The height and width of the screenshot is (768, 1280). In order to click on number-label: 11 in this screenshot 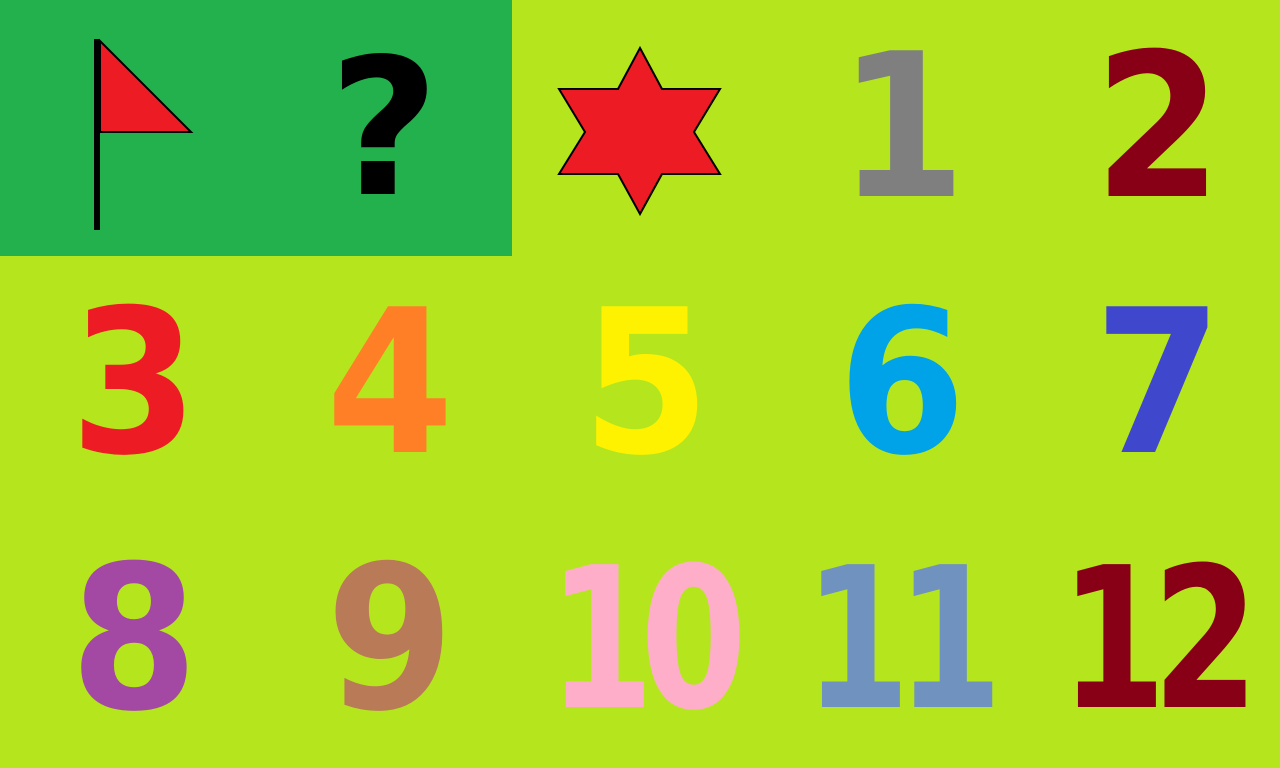, I will do `click(903, 640)`.